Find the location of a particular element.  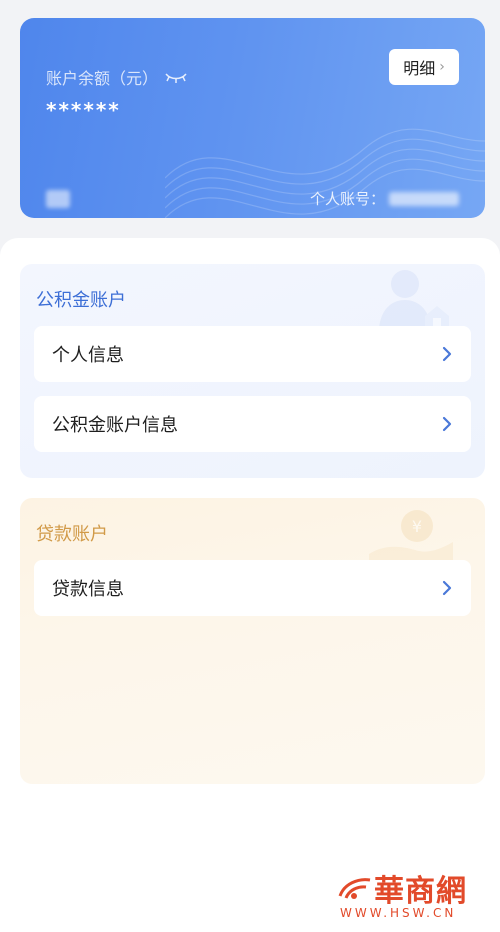

chevron-right-icon: › is located at coordinates (442, 67).